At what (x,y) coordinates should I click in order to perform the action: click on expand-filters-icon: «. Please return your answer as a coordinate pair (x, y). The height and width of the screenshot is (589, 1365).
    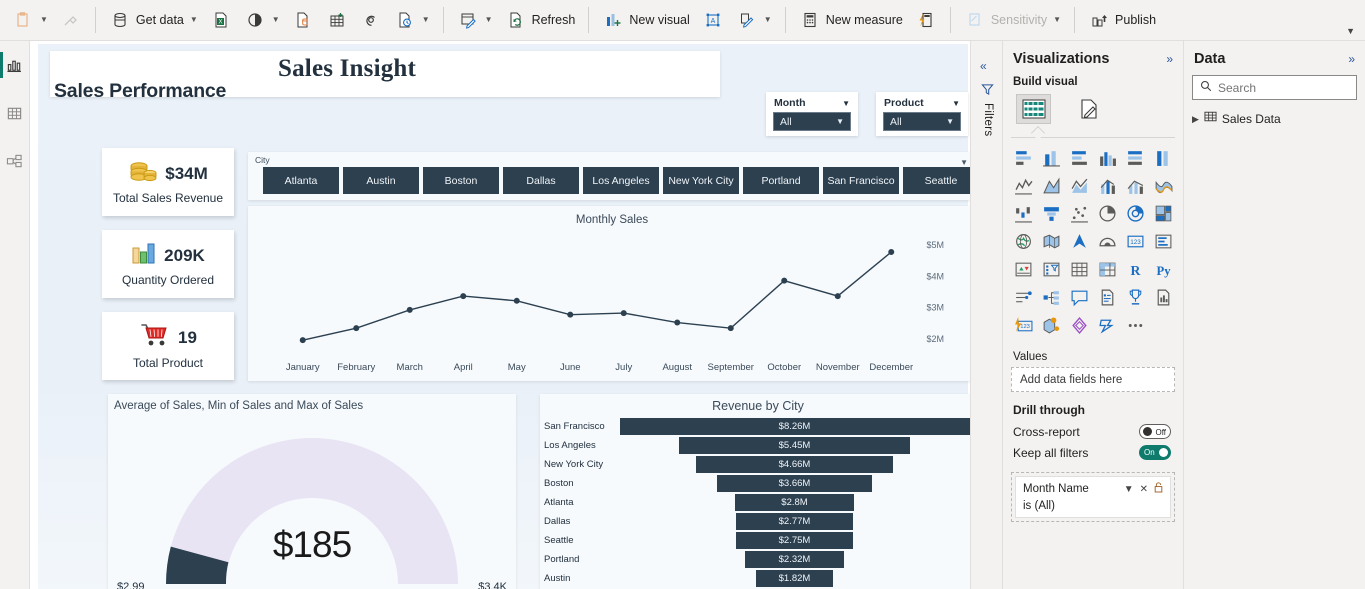
    Looking at the image, I should click on (983, 66).